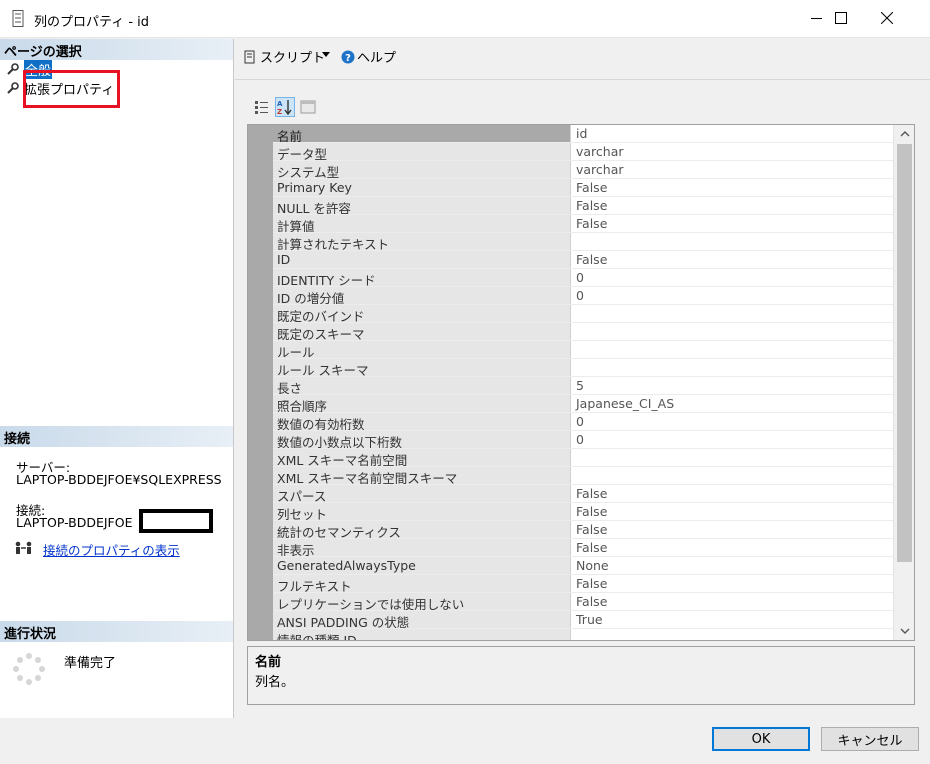 The height and width of the screenshot is (764, 930). Describe the element at coordinates (284, 56) in the screenshot. I see `script-button: スクリプト` at that location.